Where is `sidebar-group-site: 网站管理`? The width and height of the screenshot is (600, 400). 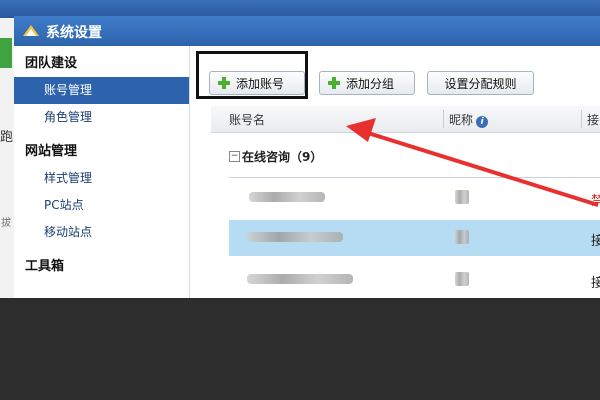
sidebar-group-site: 网站管理 is located at coordinates (101, 152).